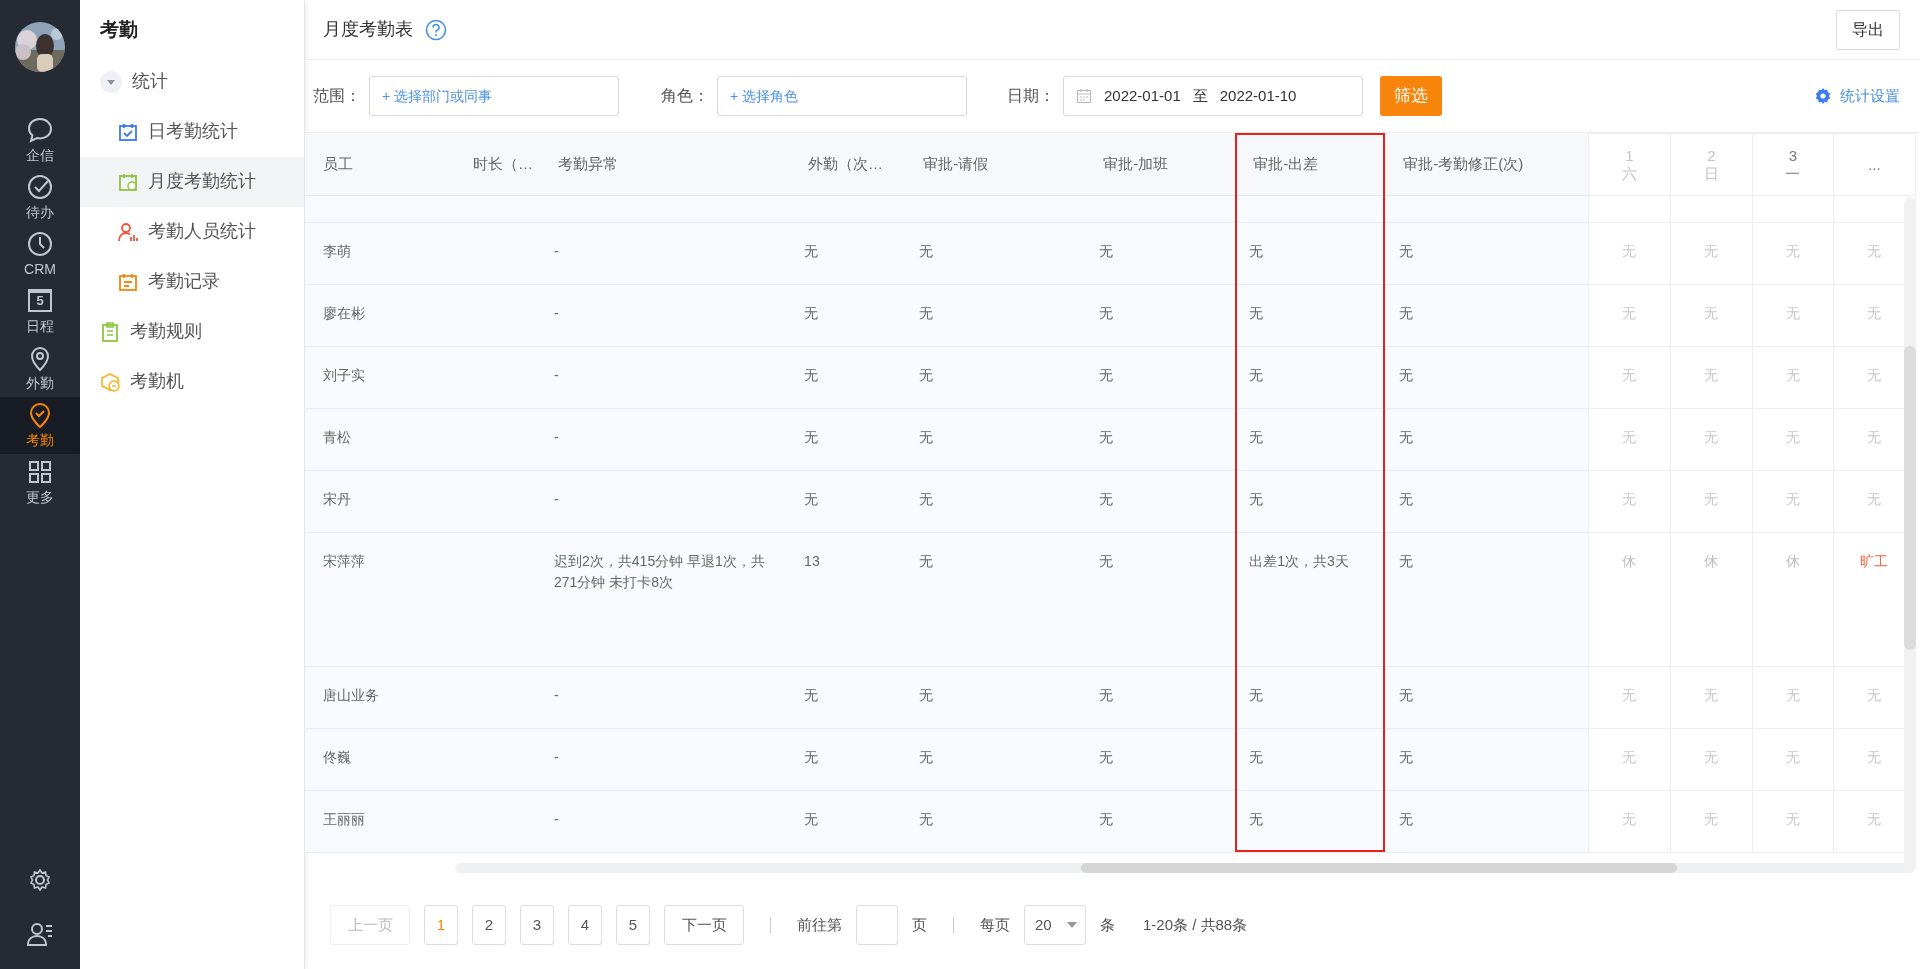 This screenshot has width=1920, height=969. Describe the element at coordinates (40, 129) in the screenshot. I see `chat-icon` at that location.